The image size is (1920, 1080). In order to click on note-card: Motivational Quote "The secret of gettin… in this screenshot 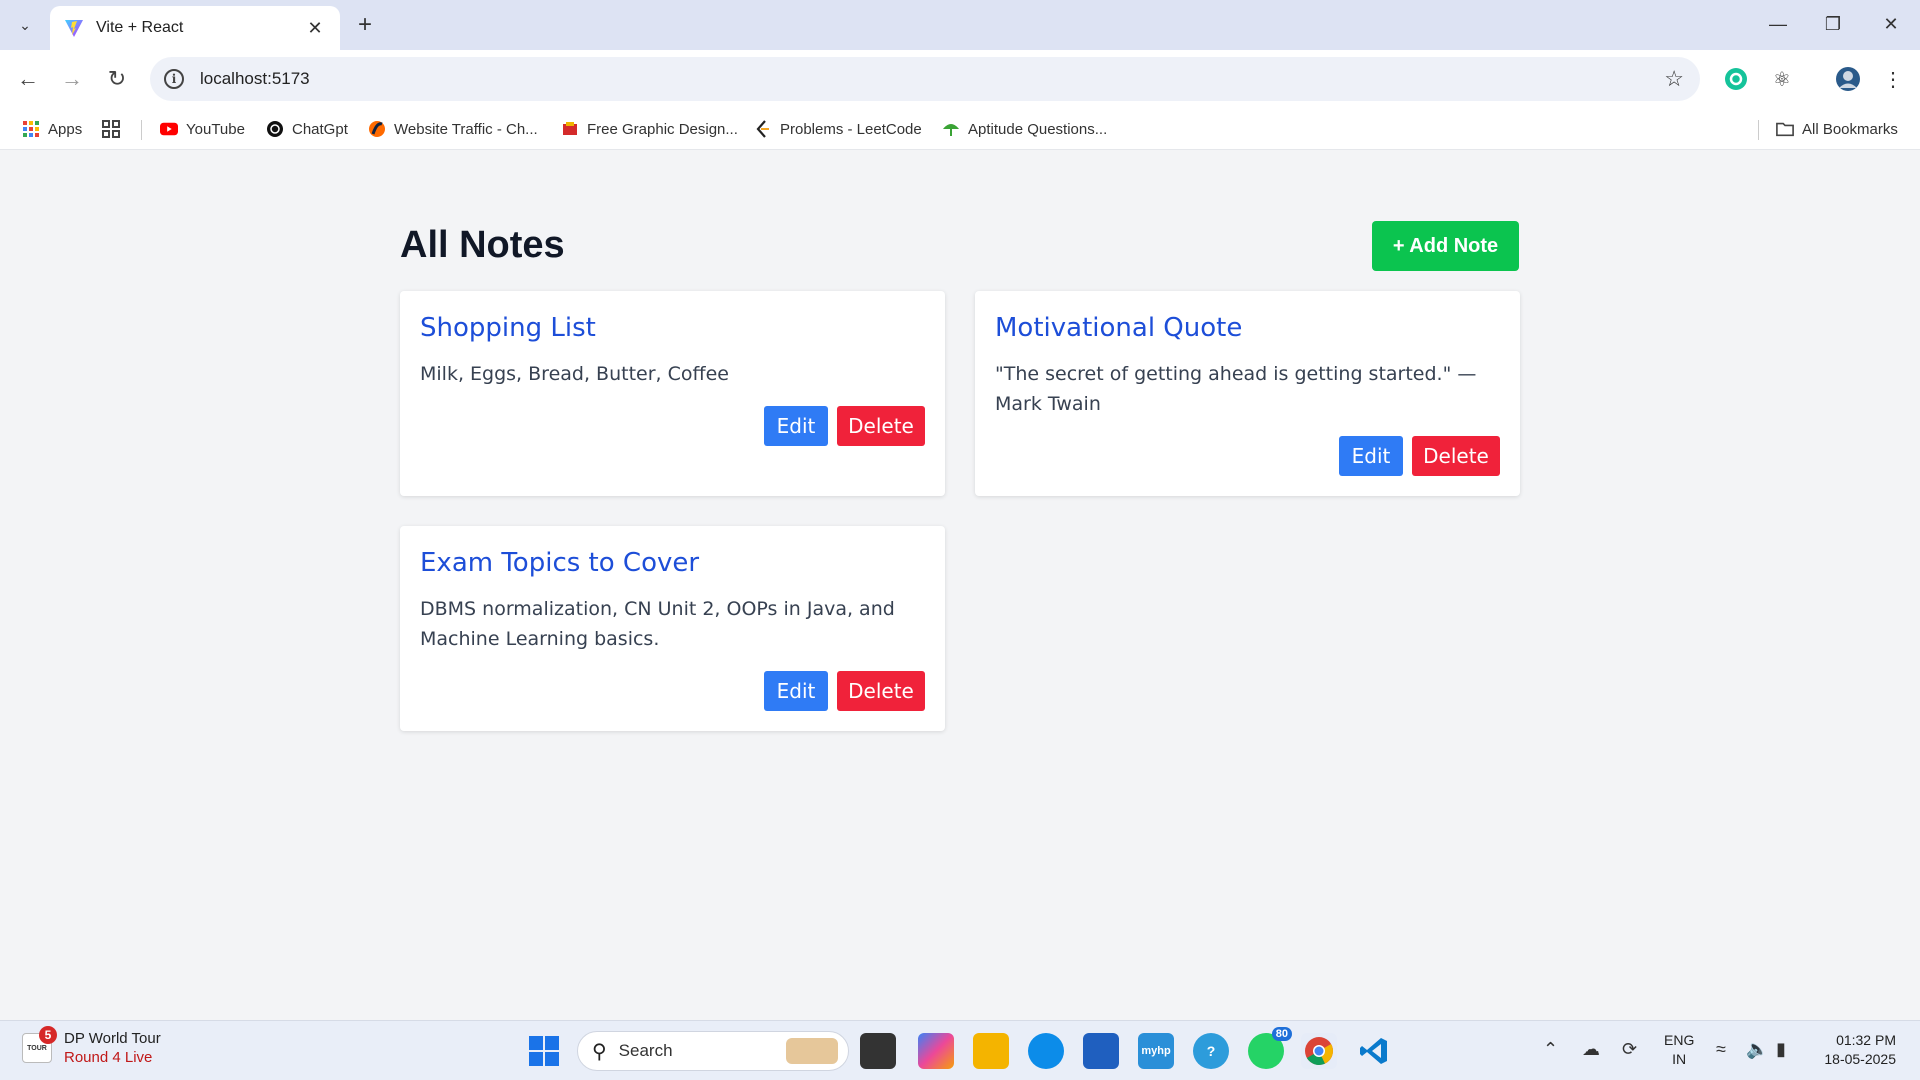, I will do `click(1247, 393)`.